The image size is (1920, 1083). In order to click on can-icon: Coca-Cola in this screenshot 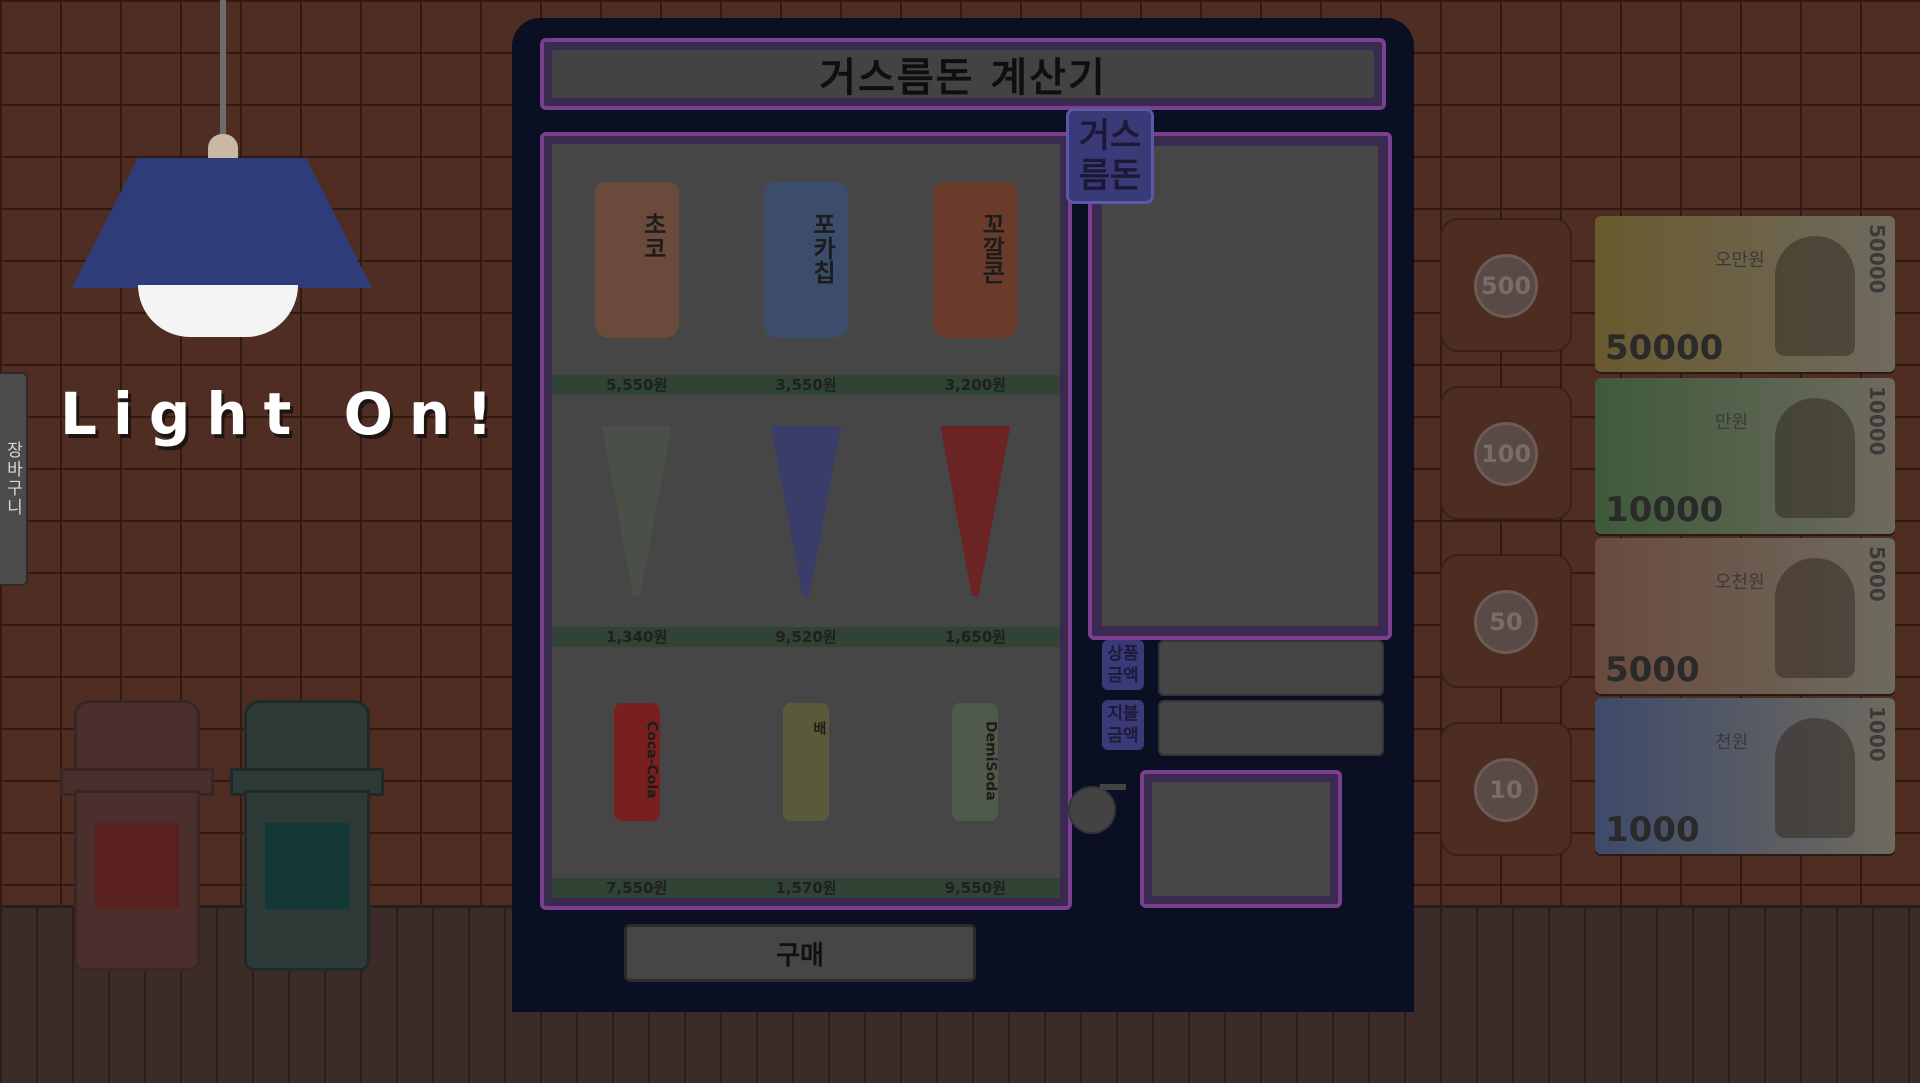, I will do `click(636, 762)`.